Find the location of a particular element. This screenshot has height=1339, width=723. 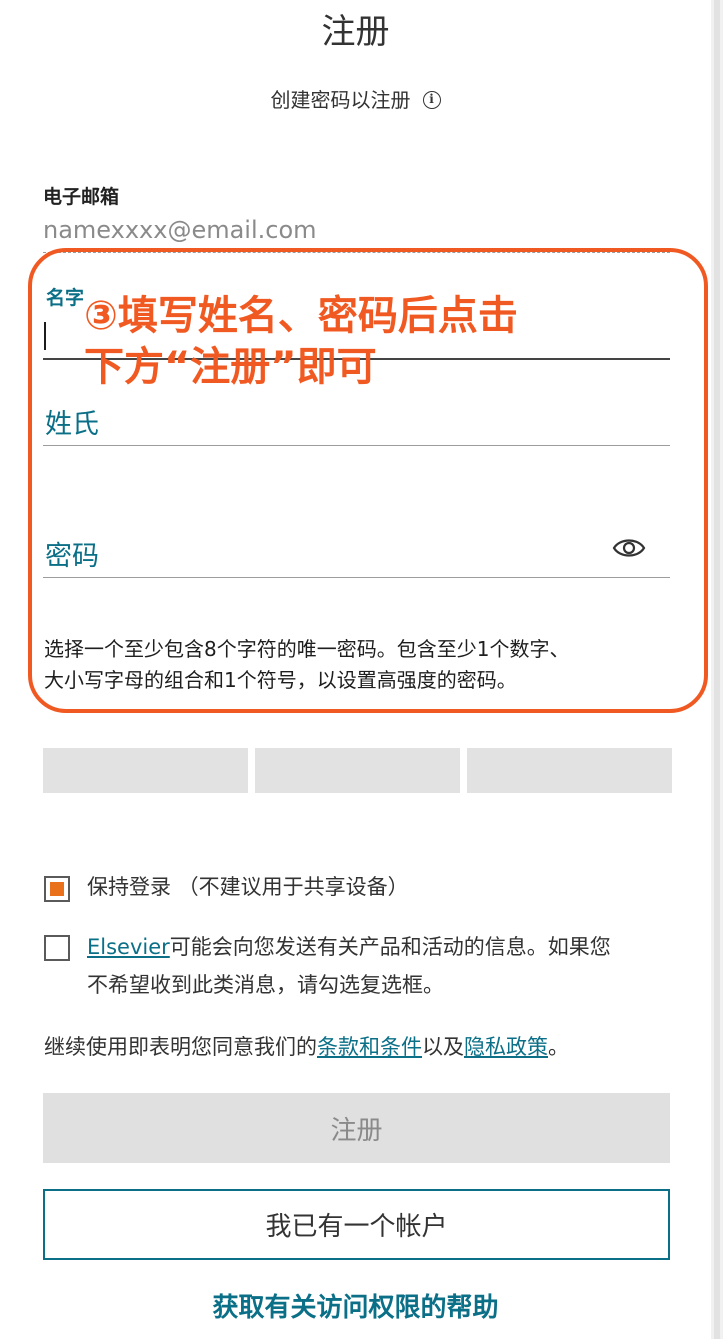

password-input is located at coordinates (356, 577).